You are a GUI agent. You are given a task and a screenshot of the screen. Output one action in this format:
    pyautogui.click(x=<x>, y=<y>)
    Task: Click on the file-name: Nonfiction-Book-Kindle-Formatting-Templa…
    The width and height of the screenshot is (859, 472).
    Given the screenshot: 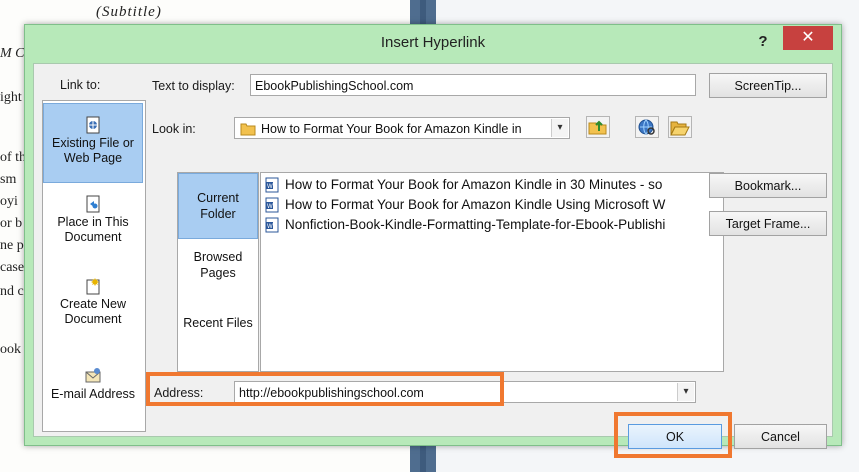 What is the action you would take?
    pyautogui.click(x=475, y=224)
    